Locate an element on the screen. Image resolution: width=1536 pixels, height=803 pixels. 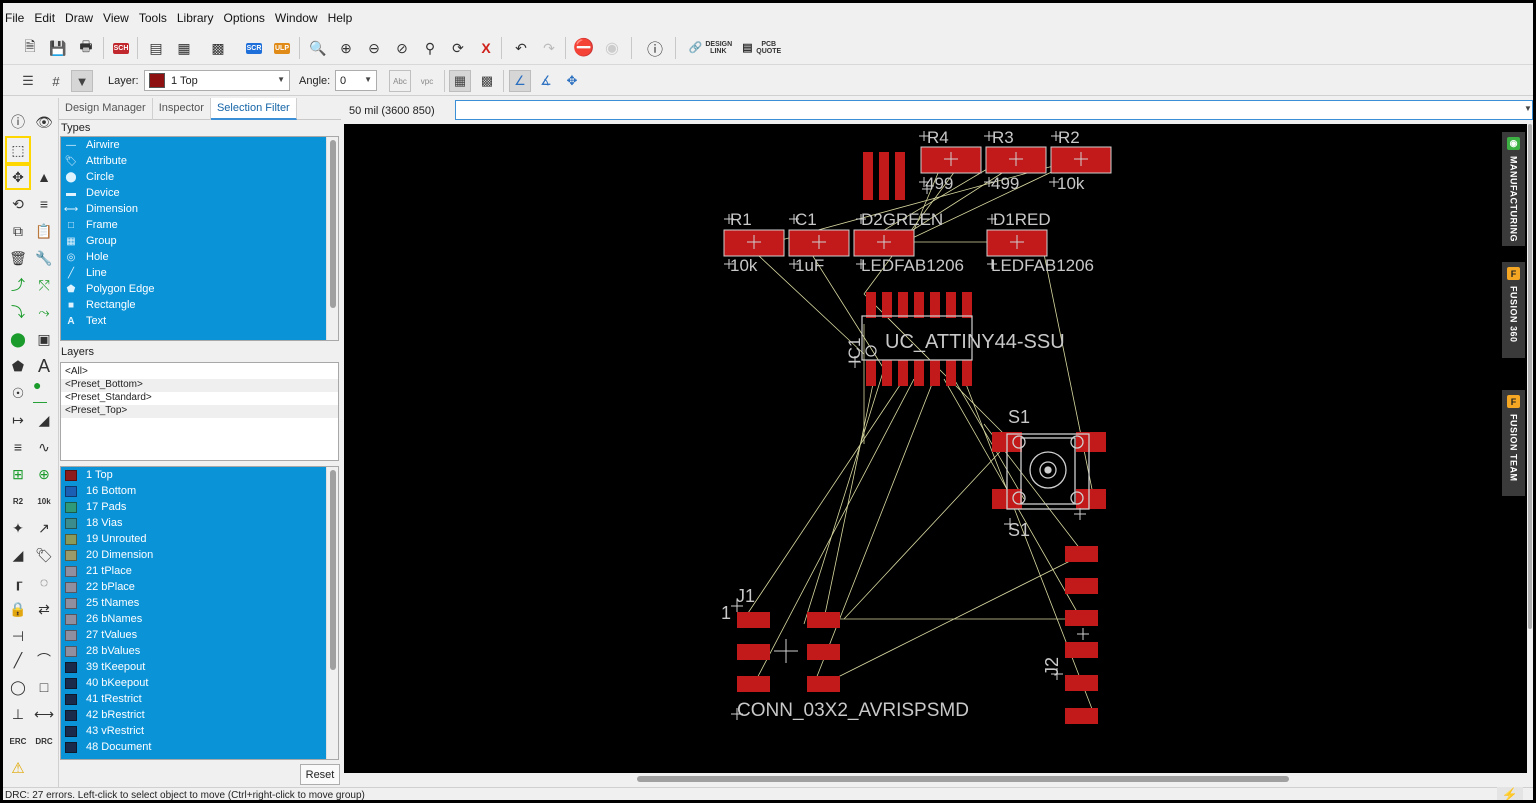
zoom-in-icon: ⊕ is located at coordinates (346, 48).